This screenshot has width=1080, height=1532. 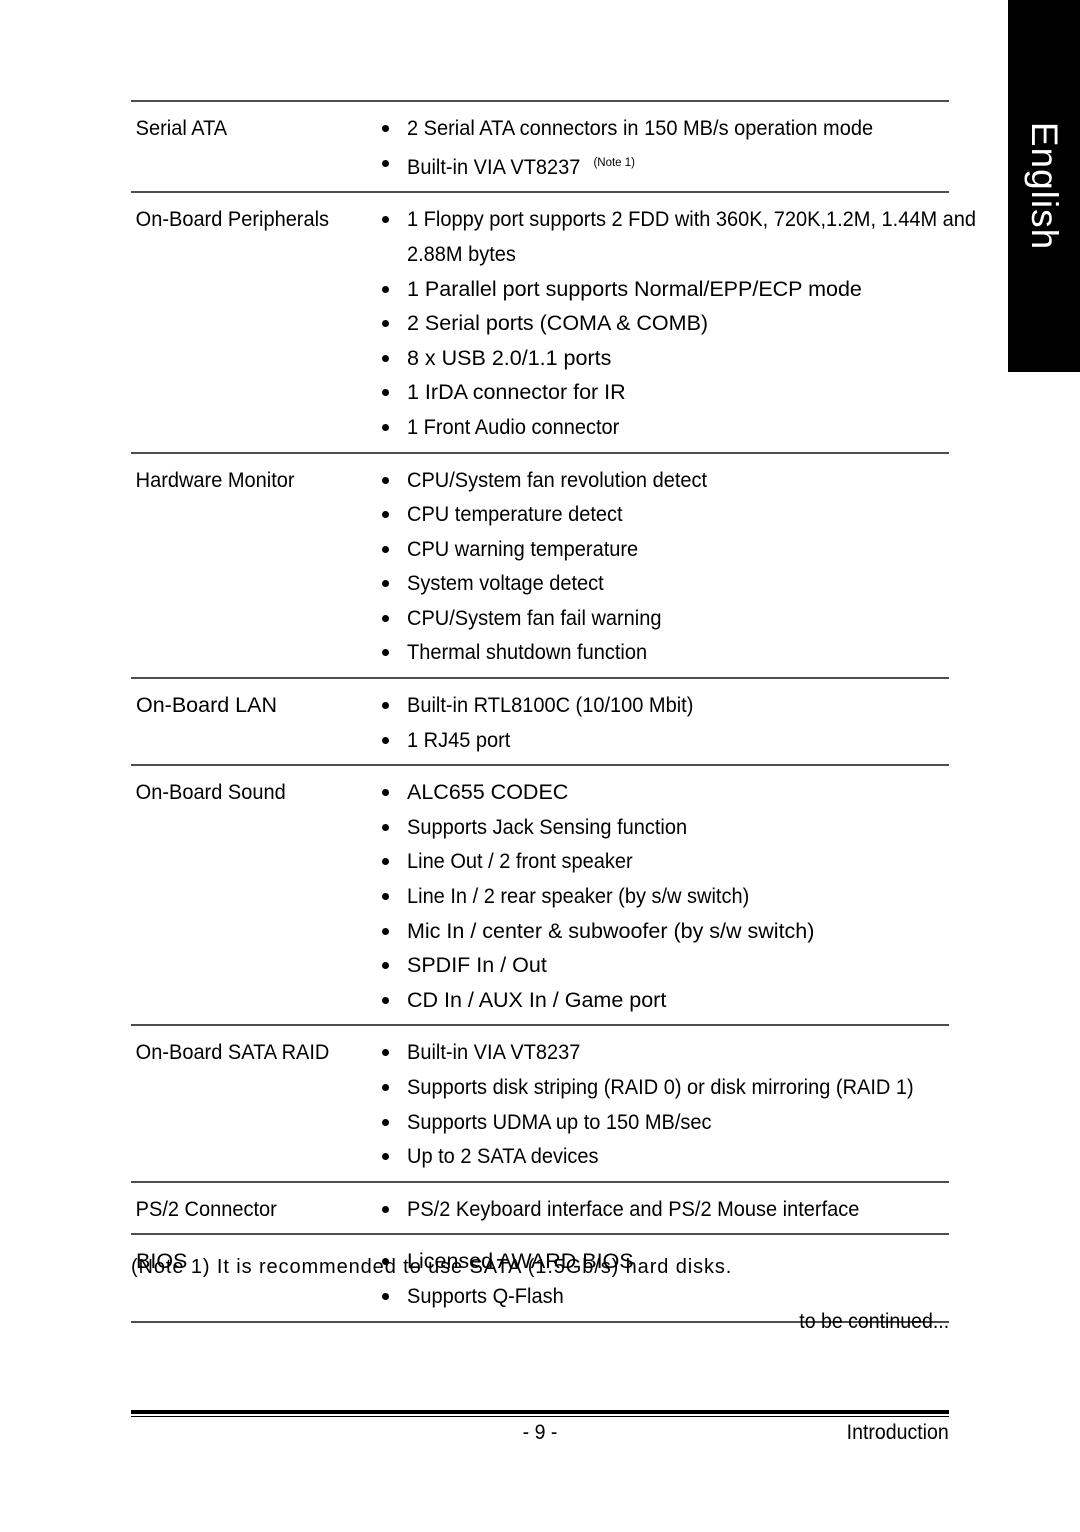 What do you see at coordinates (513, 426) in the screenshot?
I see `spec-bullet-text: 1 Front Audio connector` at bounding box center [513, 426].